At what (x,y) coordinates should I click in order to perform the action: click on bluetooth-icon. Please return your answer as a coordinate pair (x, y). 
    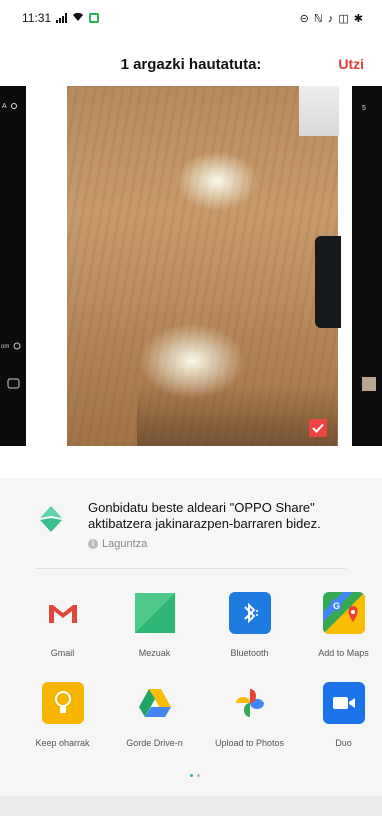
    Looking at the image, I should click on (249, 613).